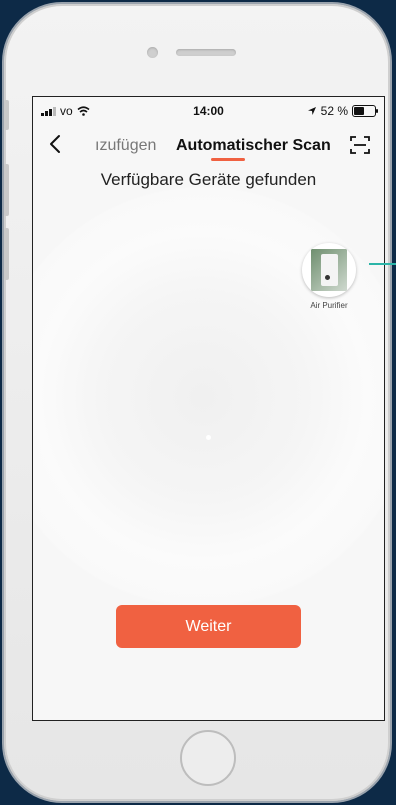 This screenshot has width=396, height=805. I want to click on continue-button: Weiter, so click(208, 626).